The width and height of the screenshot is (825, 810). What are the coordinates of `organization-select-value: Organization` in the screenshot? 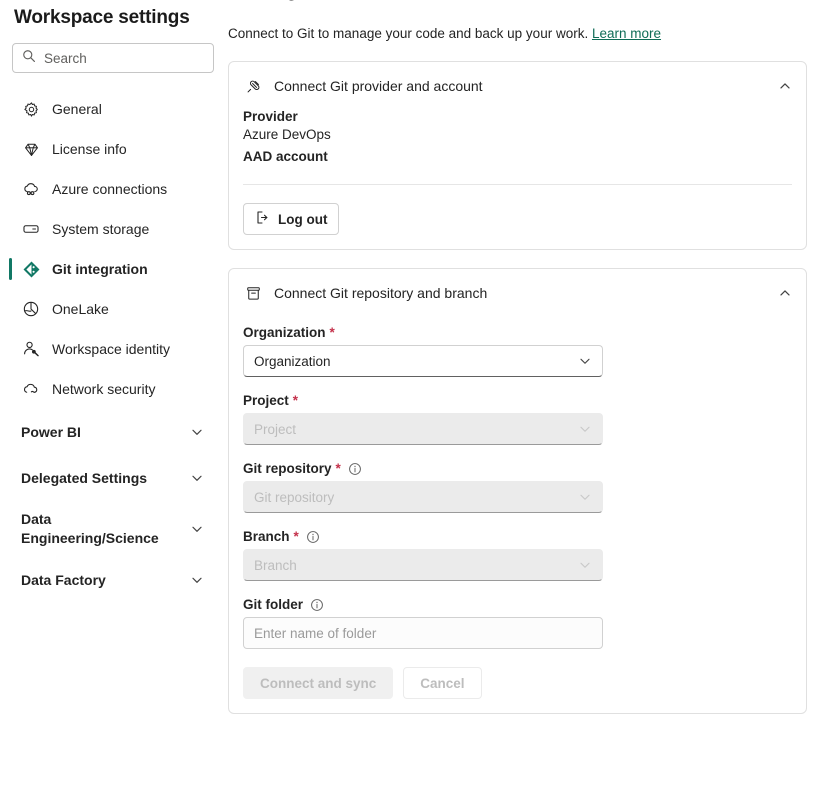 It's located at (292, 361).